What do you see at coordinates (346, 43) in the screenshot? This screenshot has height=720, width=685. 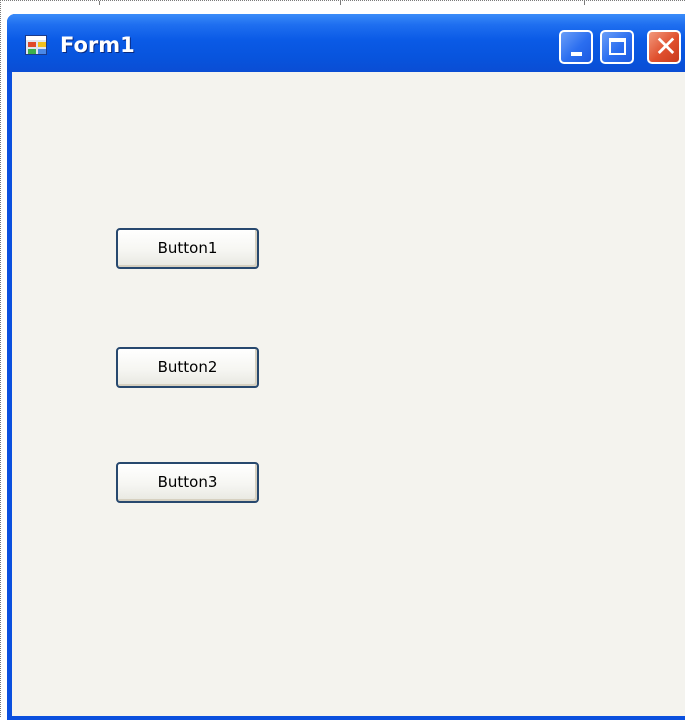 I see `title-bar: Form1 ✕` at bounding box center [346, 43].